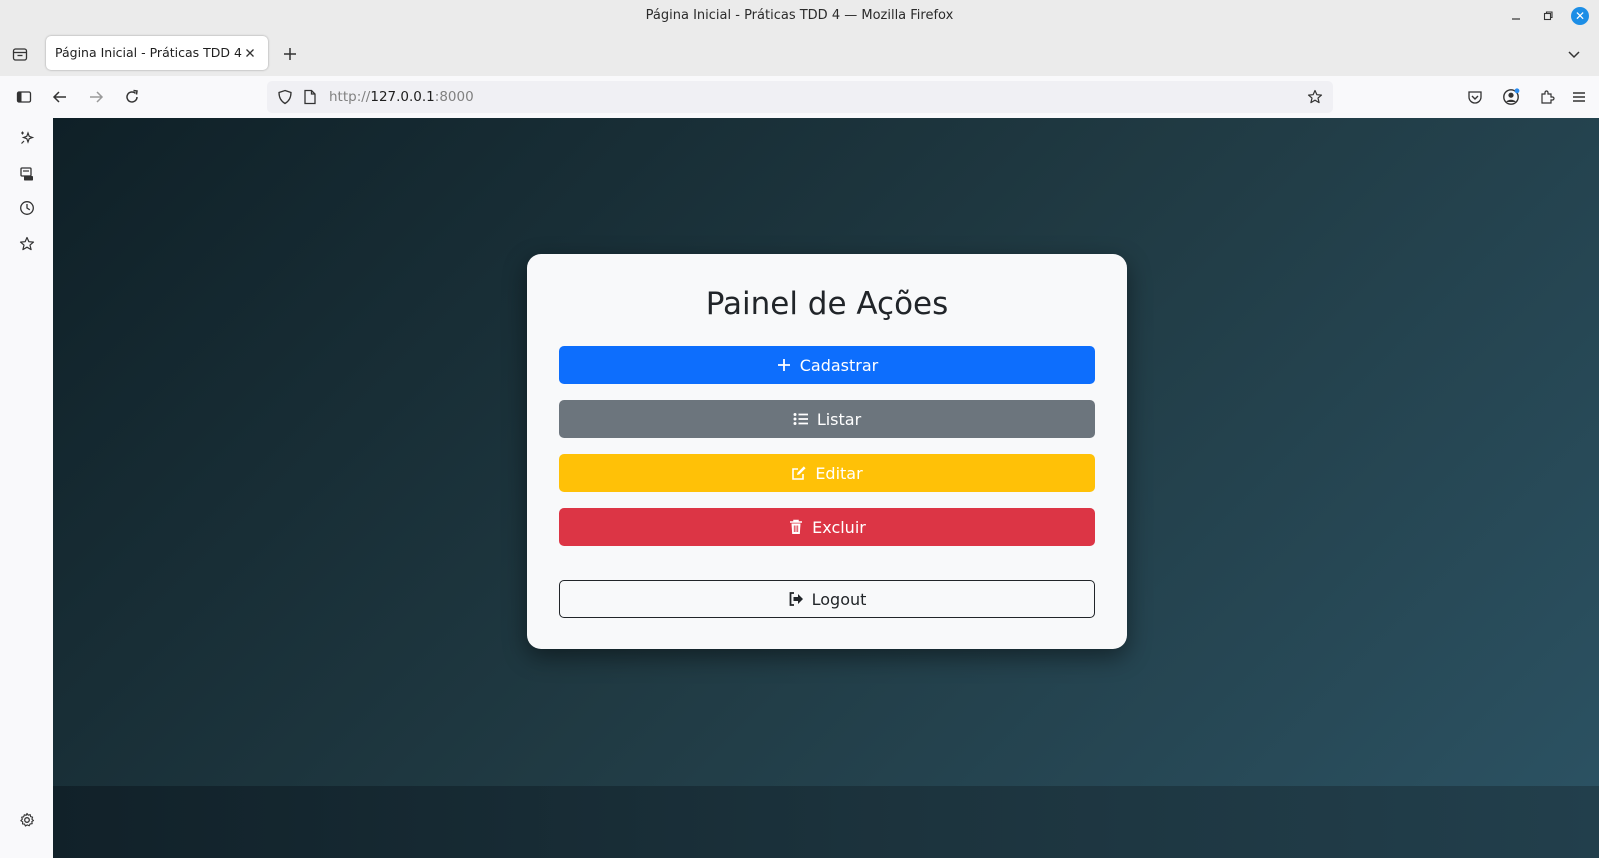  I want to click on window-controls: ✕, so click(1548, 16).